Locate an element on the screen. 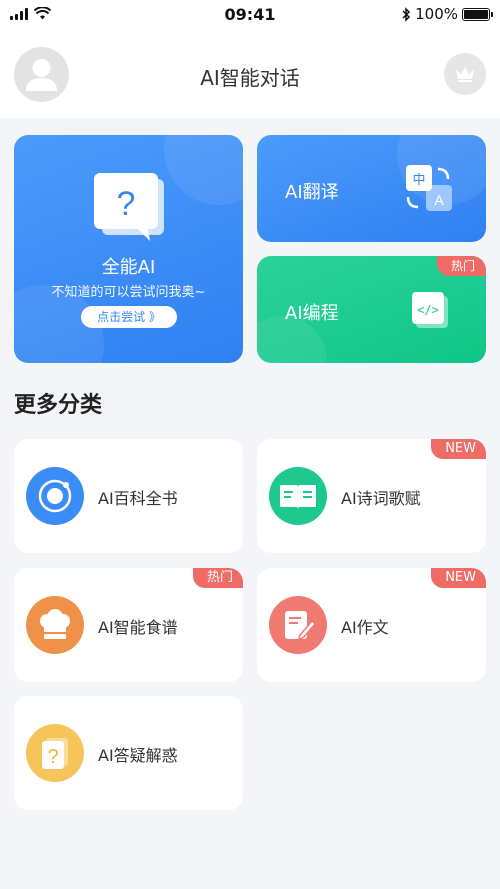 The width and height of the screenshot is (500, 889). crown-icon is located at coordinates (465, 74).